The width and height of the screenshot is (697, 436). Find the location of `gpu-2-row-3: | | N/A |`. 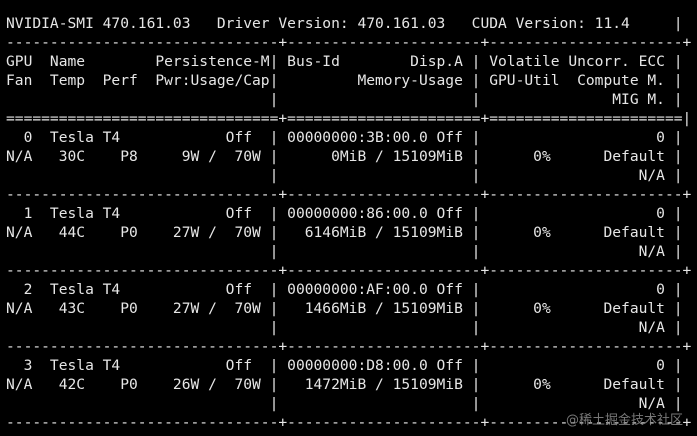

gpu-2-row-3: | | N/A | is located at coordinates (344, 327).